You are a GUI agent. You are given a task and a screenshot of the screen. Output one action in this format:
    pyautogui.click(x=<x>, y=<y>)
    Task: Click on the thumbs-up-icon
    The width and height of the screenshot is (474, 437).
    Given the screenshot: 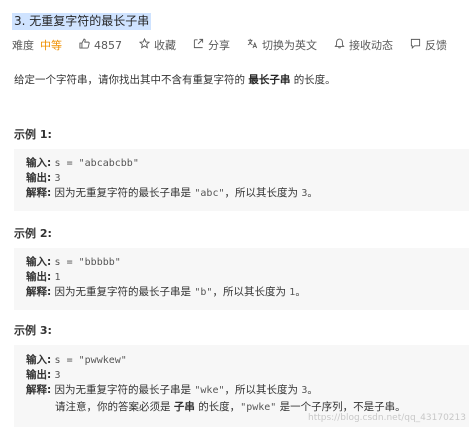 What is the action you would take?
    pyautogui.click(x=84, y=45)
    